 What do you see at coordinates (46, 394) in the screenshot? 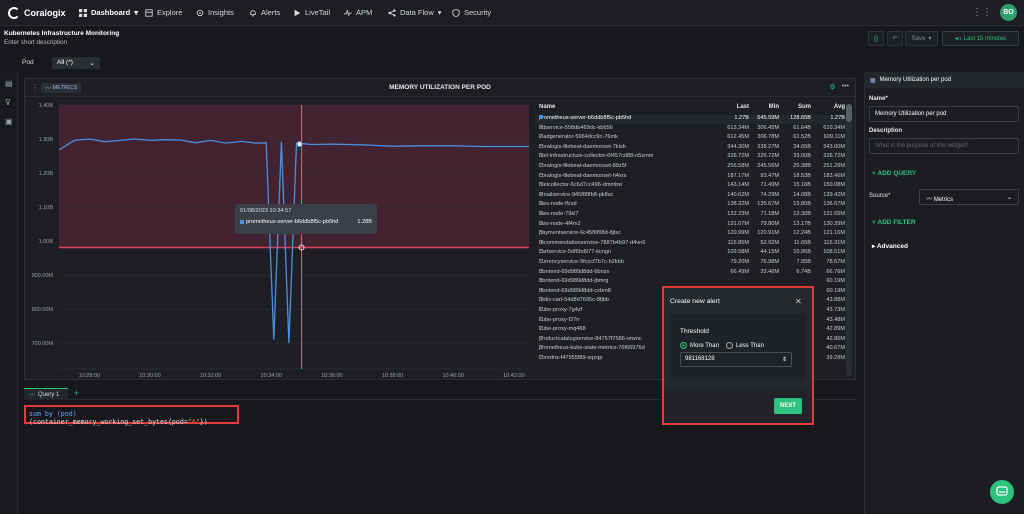
I see `tab-query-1: 〰 Query 1` at bounding box center [46, 394].